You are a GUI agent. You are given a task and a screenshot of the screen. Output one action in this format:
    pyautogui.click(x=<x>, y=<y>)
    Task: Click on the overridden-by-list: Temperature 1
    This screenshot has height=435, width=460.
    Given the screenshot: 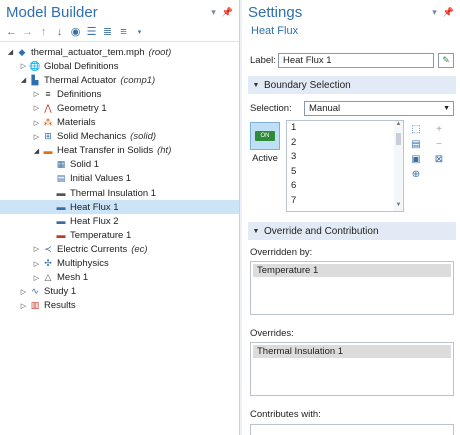 What is the action you would take?
    pyautogui.click(x=352, y=288)
    